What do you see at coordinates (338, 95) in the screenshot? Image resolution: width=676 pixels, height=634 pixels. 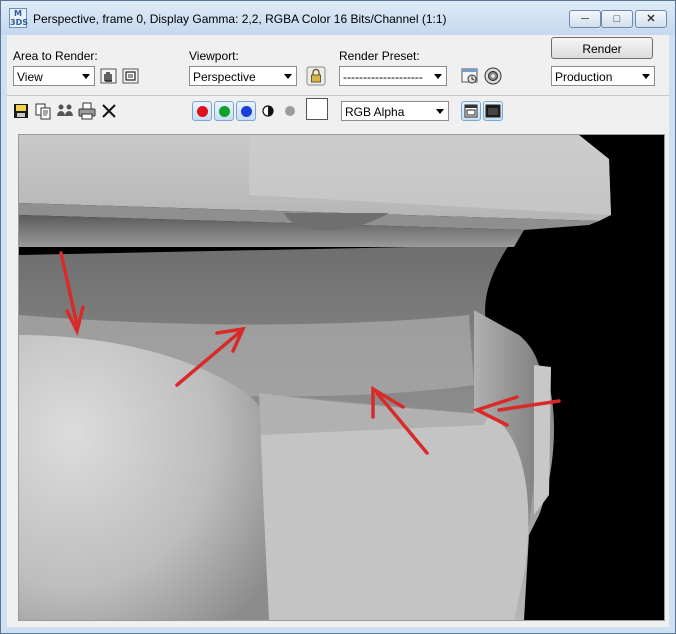 I see `divider` at bounding box center [338, 95].